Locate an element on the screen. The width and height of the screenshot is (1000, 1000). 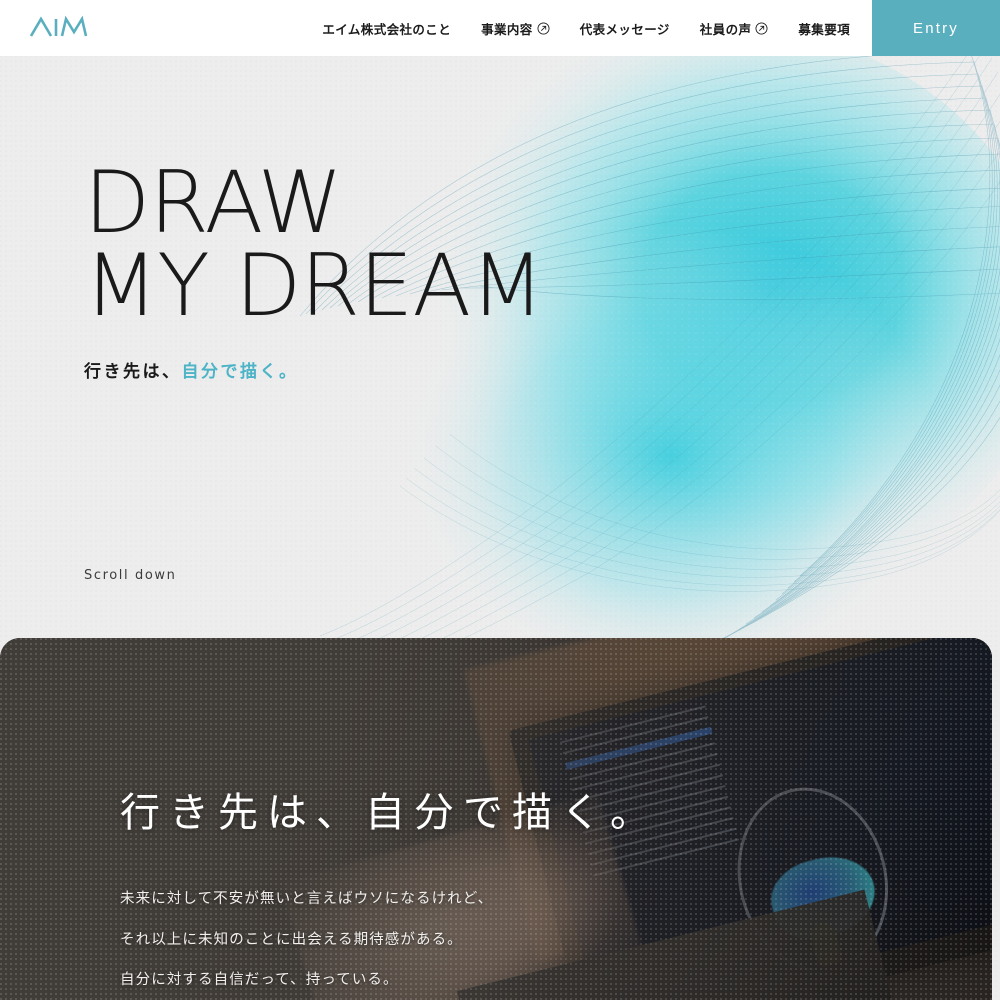
nav-item-ceo-message: 代表メッセージ is located at coordinates (625, 28).